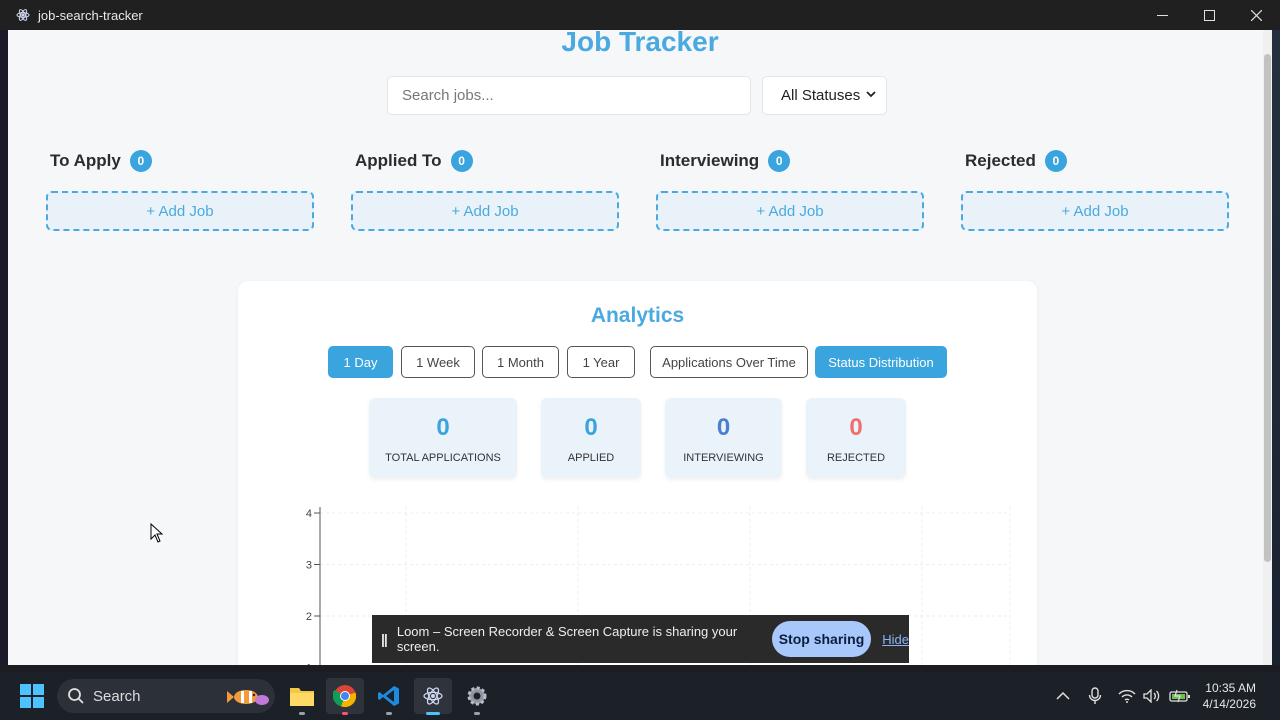  Describe the element at coordinates (157, 533) in the screenshot. I see `mouse-cursor-icon` at that location.